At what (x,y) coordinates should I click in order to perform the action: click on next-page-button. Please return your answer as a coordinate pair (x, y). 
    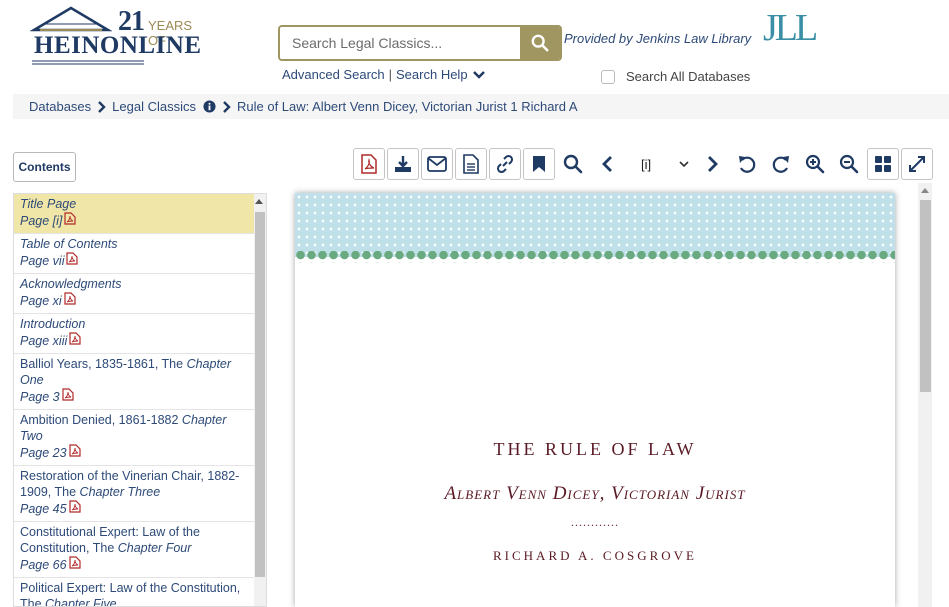
    Looking at the image, I should click on (713, 164).